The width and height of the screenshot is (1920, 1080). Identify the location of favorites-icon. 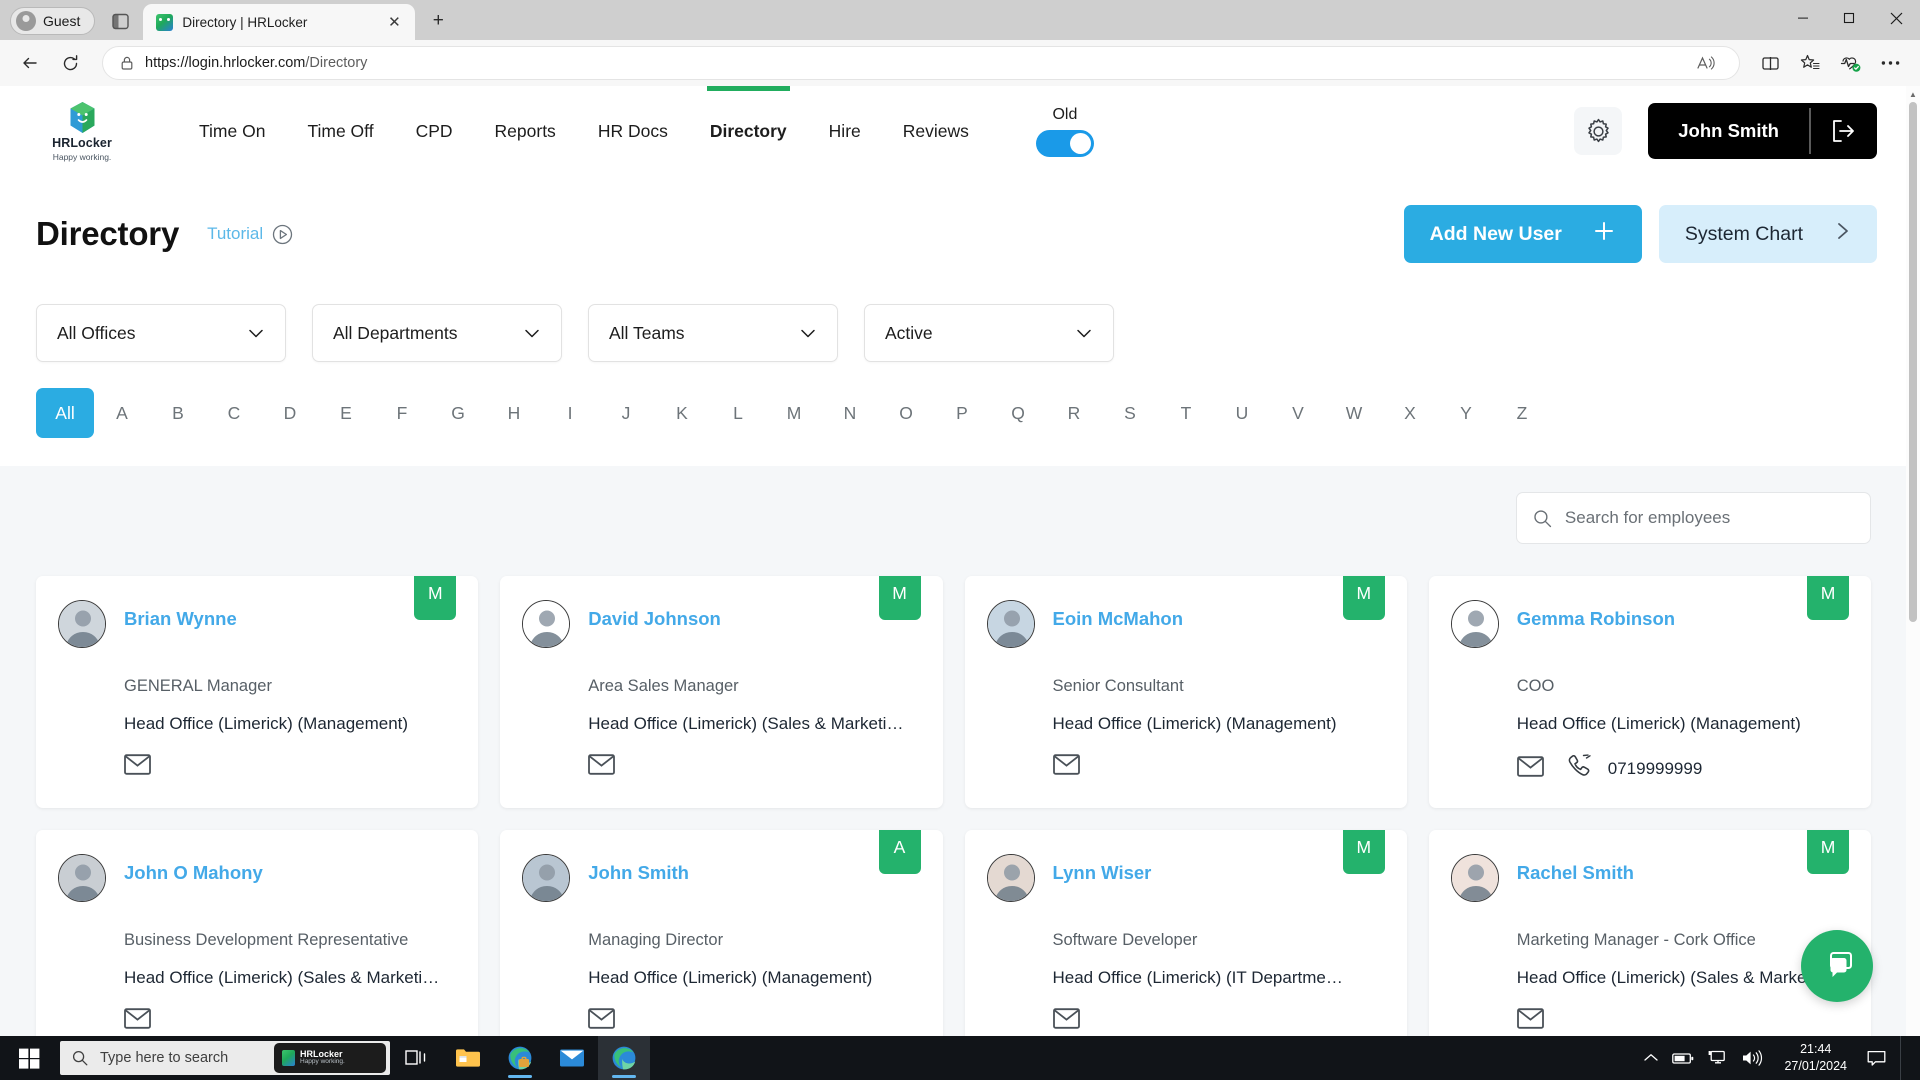
(1810, 63).